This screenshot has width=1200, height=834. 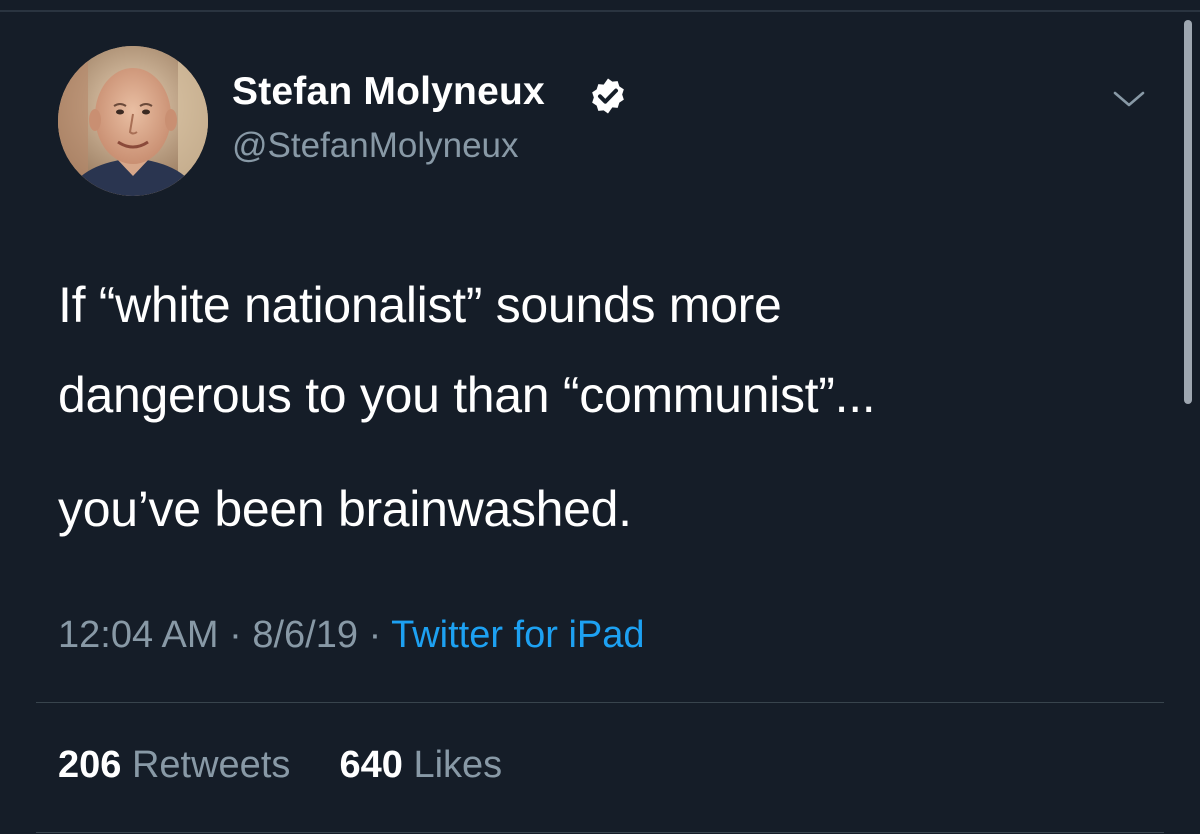 I want to click on likes-count: 640, so click(x=371, y=765).